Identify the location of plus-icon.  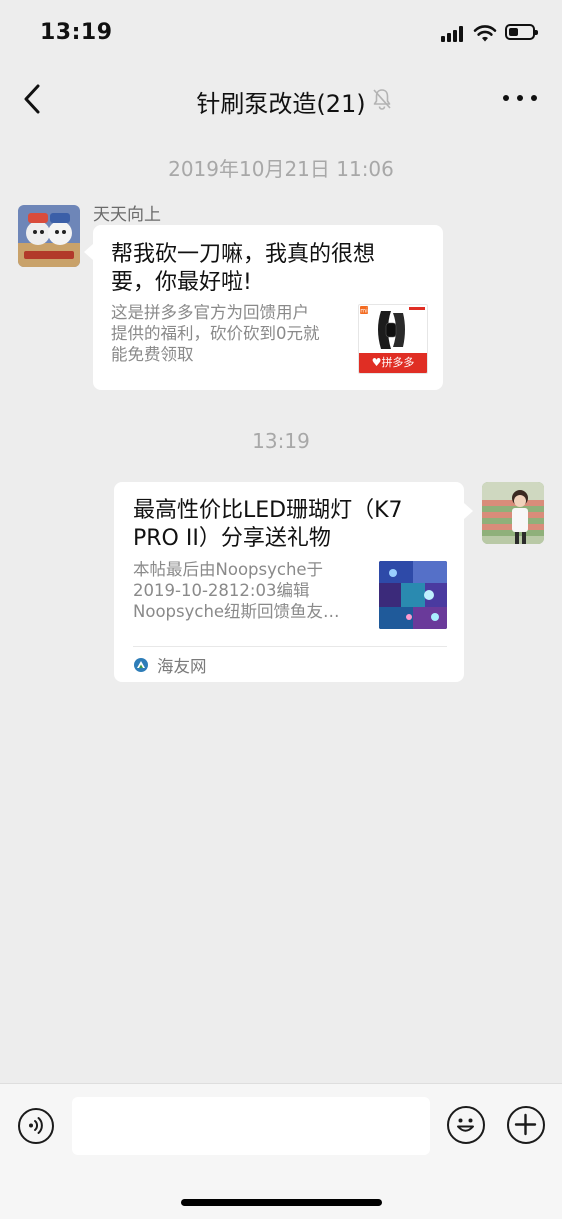
(525, 1124).